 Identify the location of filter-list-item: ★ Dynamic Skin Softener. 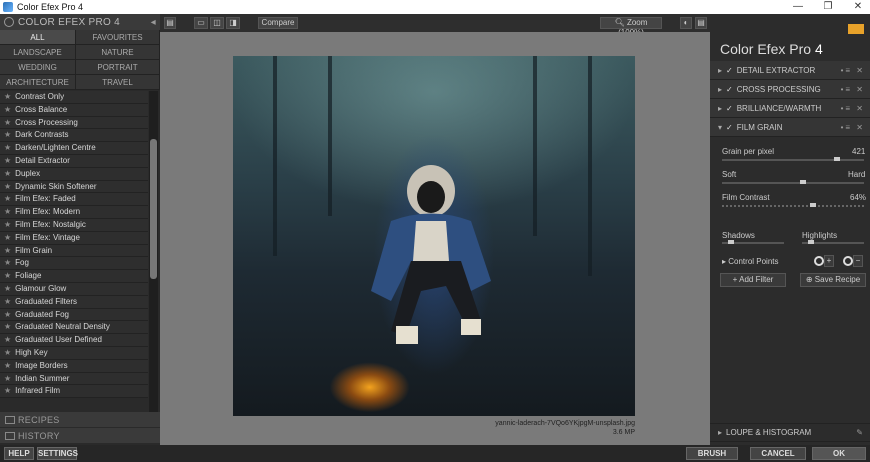
(74, 187).